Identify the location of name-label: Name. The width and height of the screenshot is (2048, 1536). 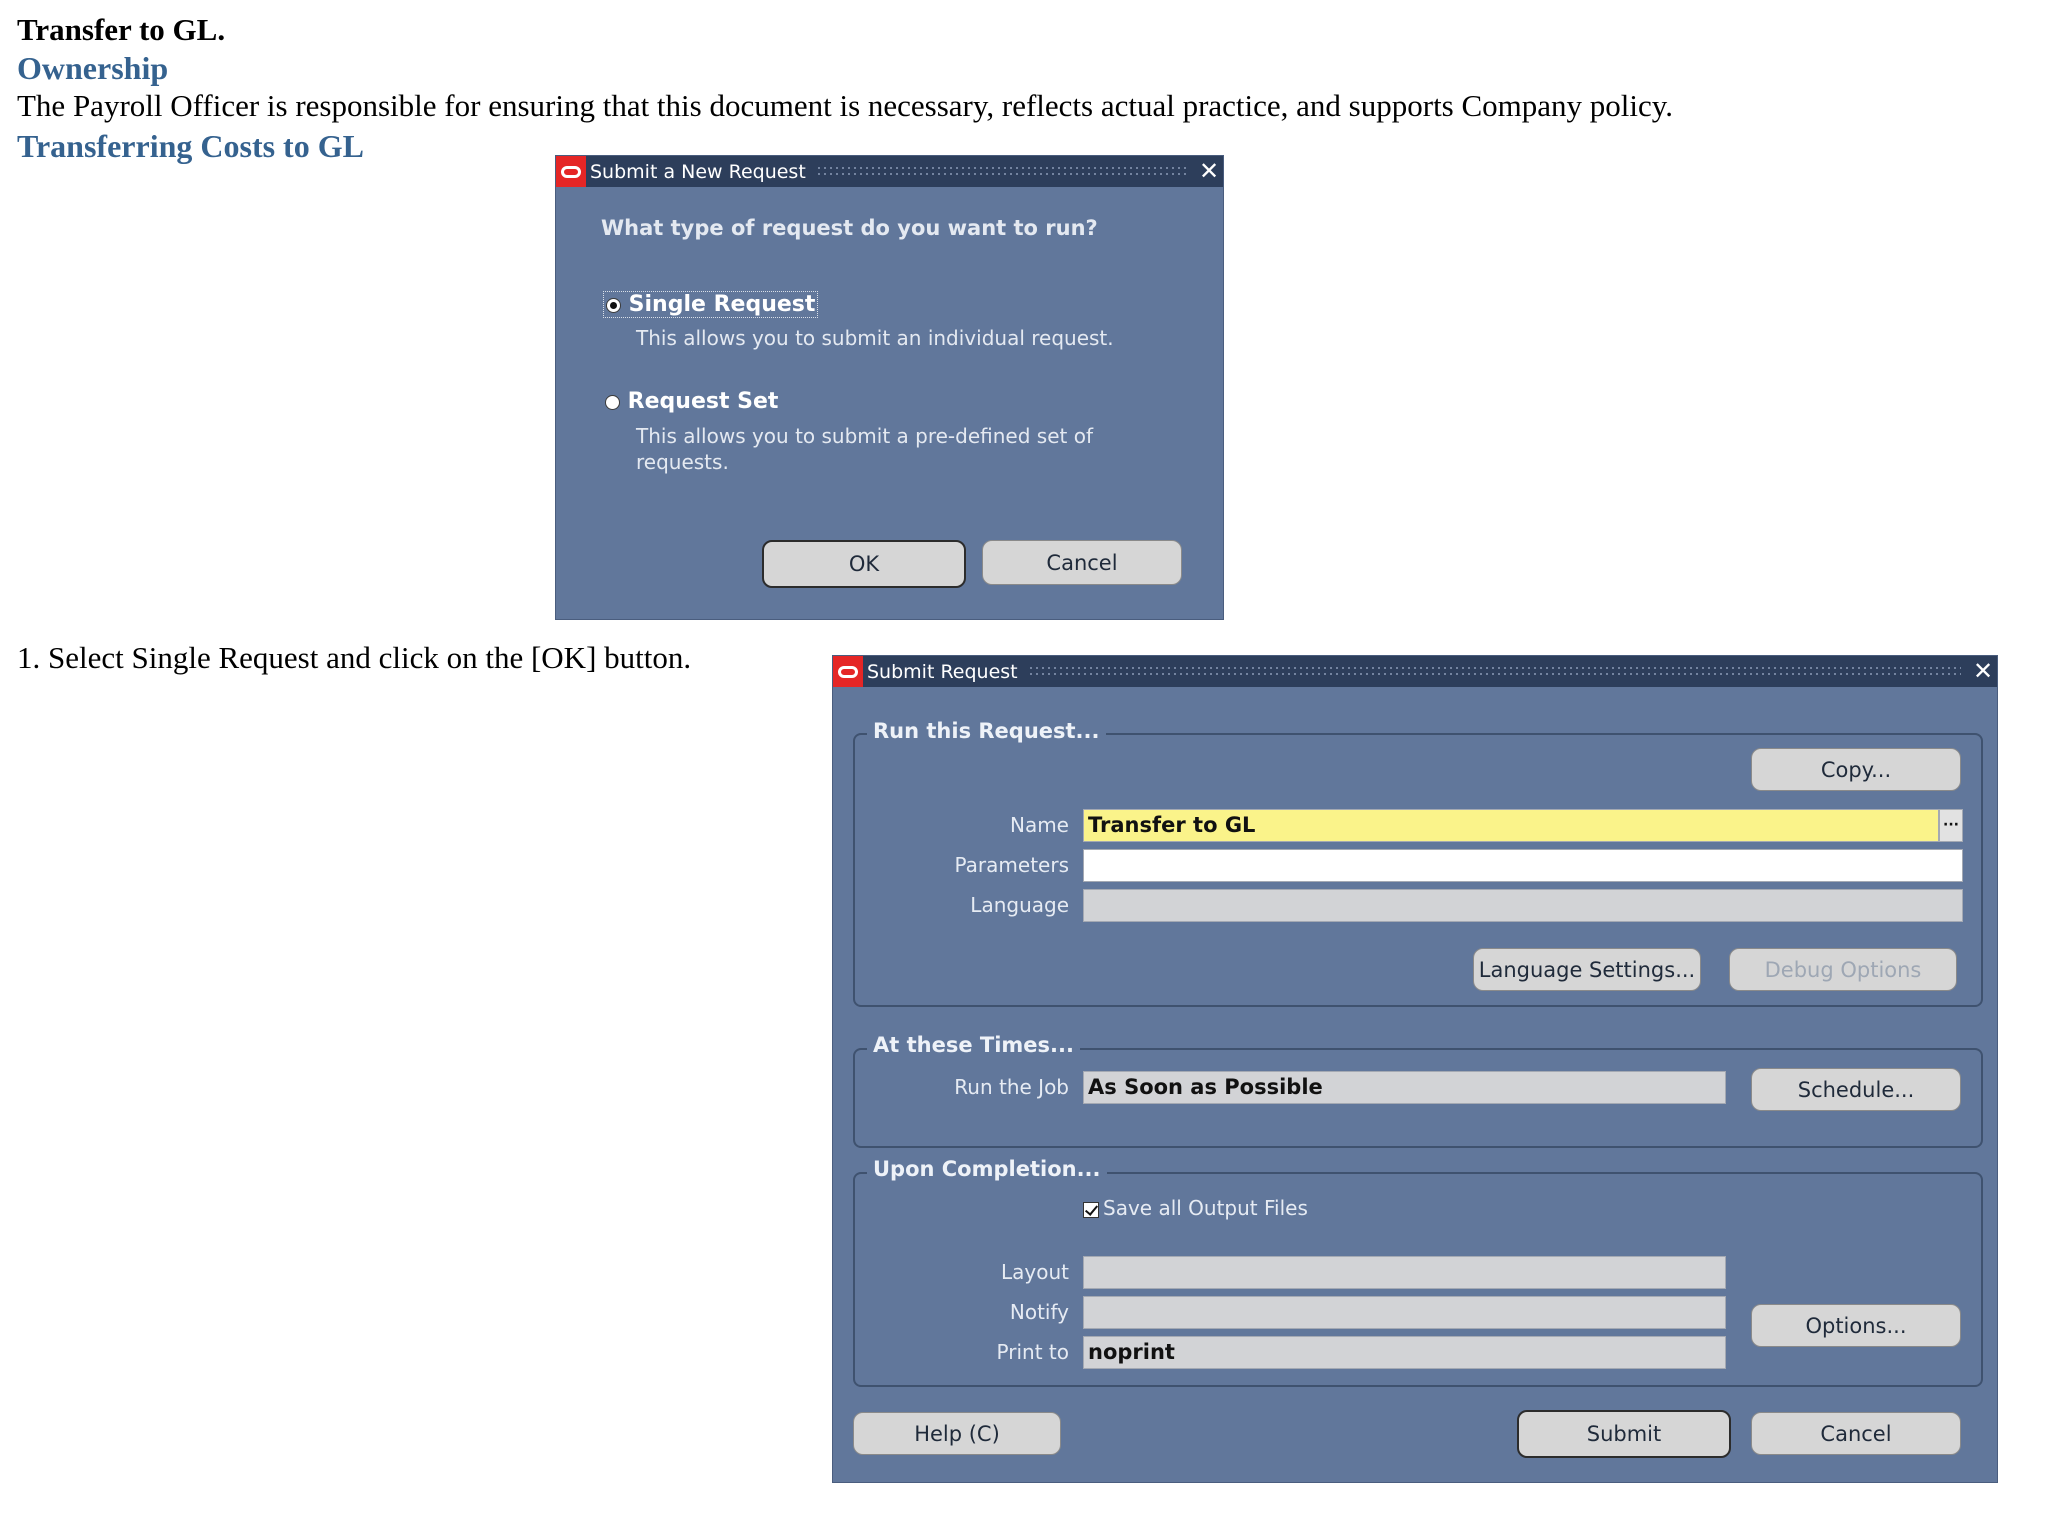
(1039, 825).